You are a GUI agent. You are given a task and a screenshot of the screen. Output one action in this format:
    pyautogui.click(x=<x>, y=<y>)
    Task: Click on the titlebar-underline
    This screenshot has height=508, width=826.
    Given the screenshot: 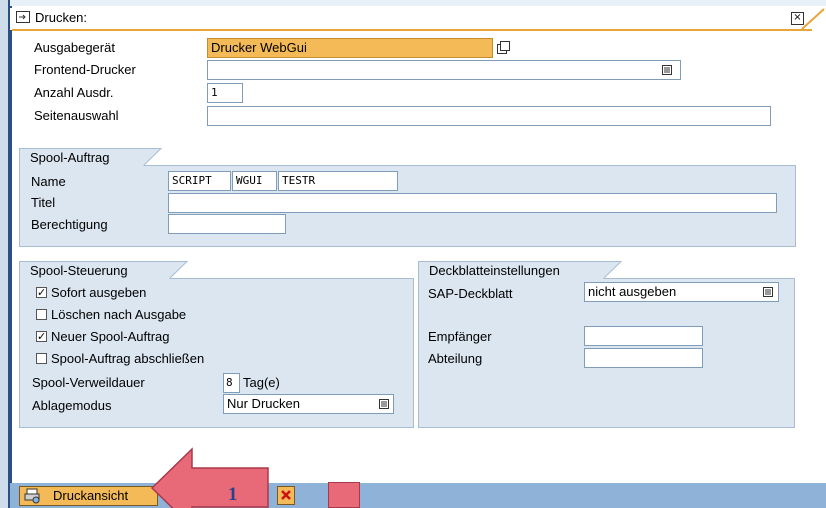 What is the action you would take?
    pyautogui.click(x=412, y=30)
    